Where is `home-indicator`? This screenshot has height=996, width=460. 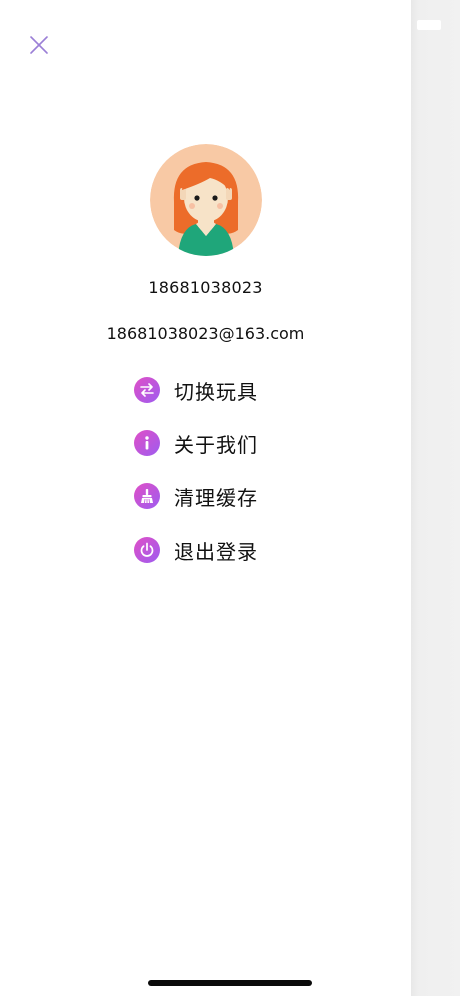 home-indicator is located at coordinates (230, 983).